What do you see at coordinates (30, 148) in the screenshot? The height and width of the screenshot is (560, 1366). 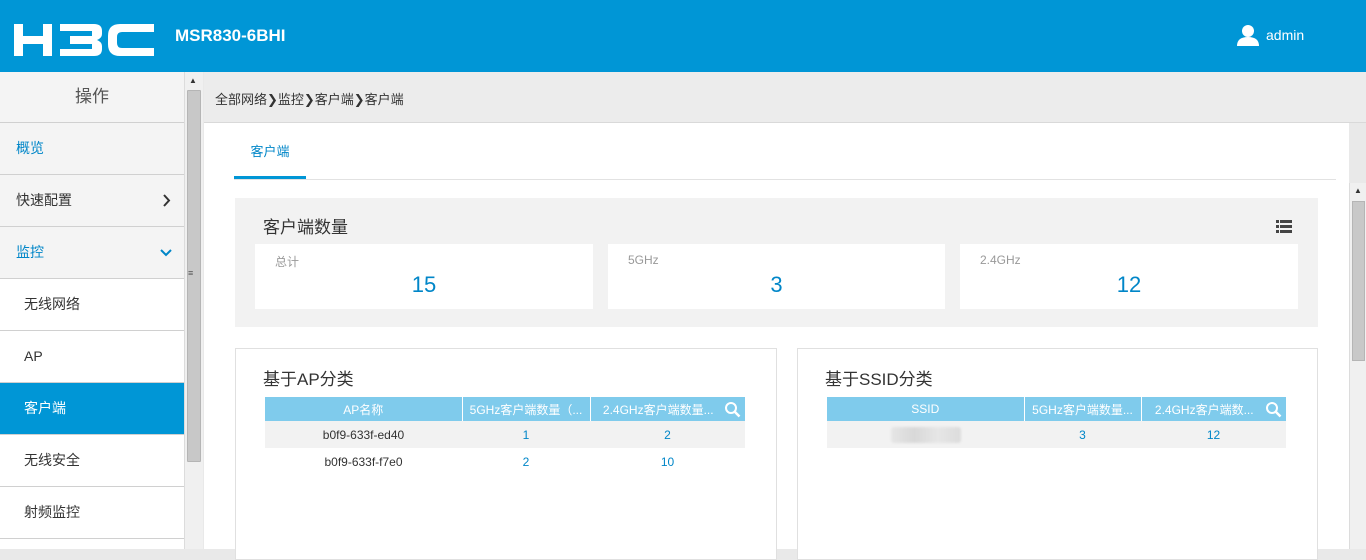 I see `sidebar-item-label: 概览` at bounding box center [30, 148].